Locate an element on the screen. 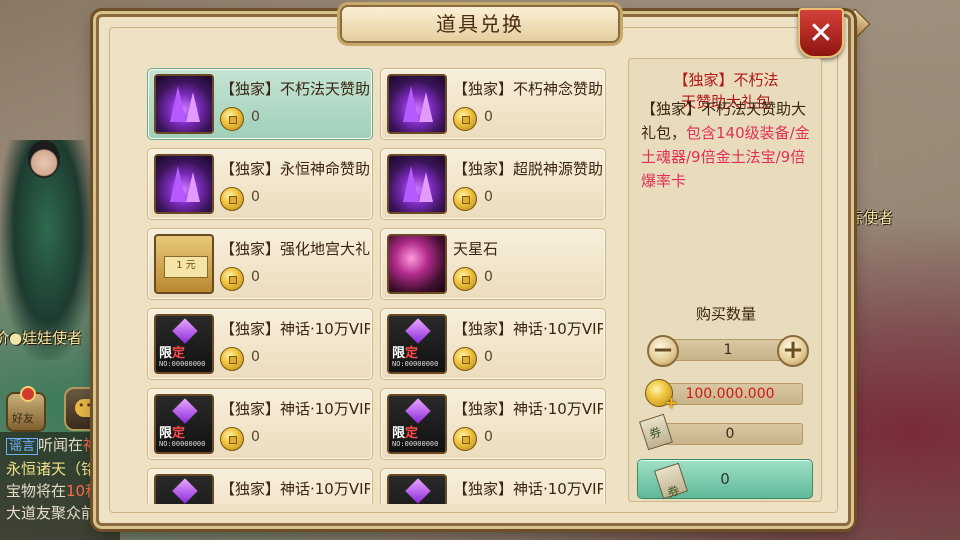 The width and height of the screenshot is (960, 540). dialog-title: 道具兑换 is located at coordinates (480, 24).